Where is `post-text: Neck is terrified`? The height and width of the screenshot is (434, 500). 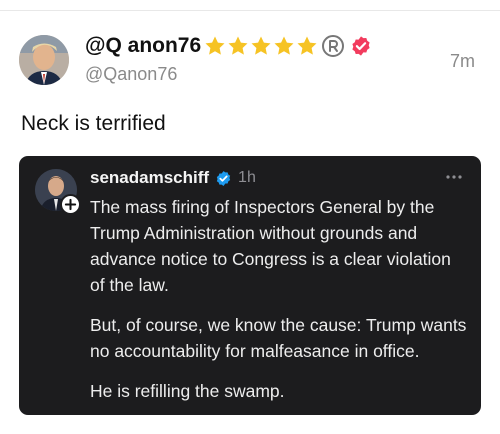 post-text: Neck is terrified is located at coordinates (93, 123).